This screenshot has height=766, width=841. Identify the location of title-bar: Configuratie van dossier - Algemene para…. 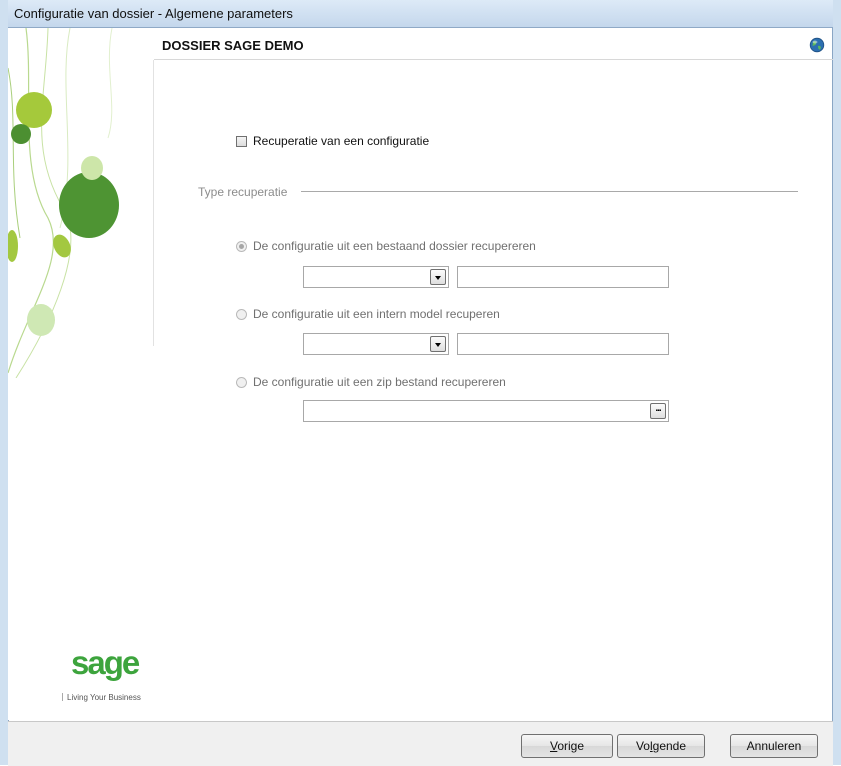
(420, 14).